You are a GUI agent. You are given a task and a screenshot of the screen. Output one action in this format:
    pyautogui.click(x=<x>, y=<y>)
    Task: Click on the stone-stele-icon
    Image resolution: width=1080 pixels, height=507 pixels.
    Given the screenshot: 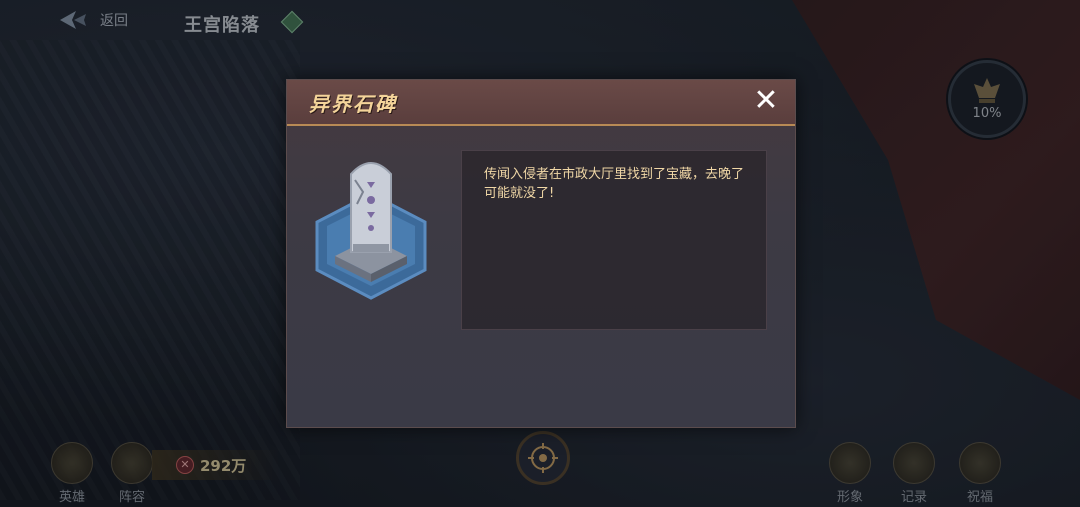 What is the action you would take?
    pyautogui.click(x=371, y=231)
    